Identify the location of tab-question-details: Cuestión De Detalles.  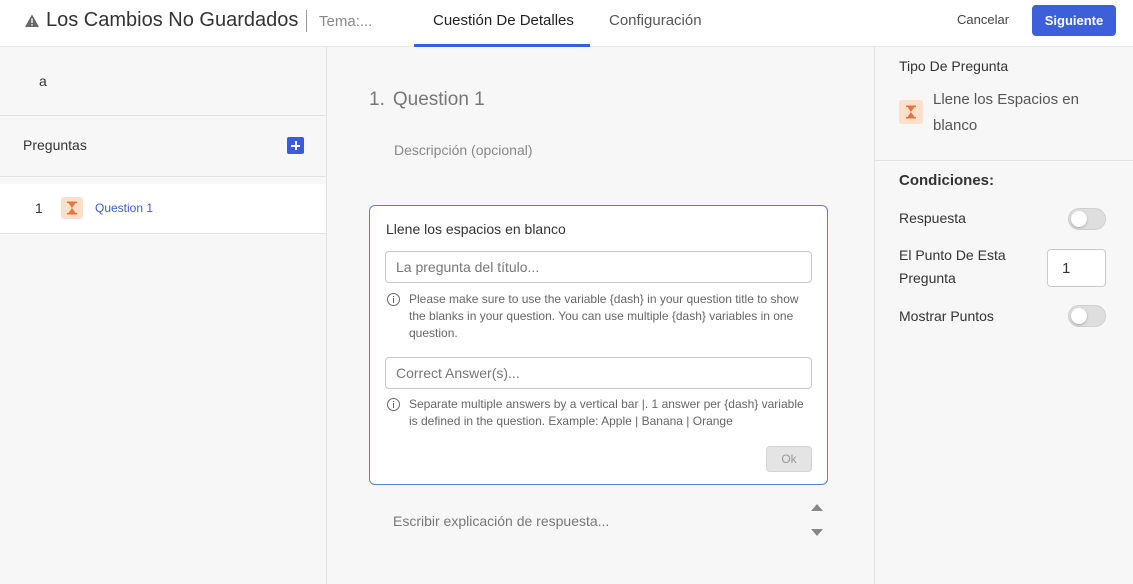
(503, 20).